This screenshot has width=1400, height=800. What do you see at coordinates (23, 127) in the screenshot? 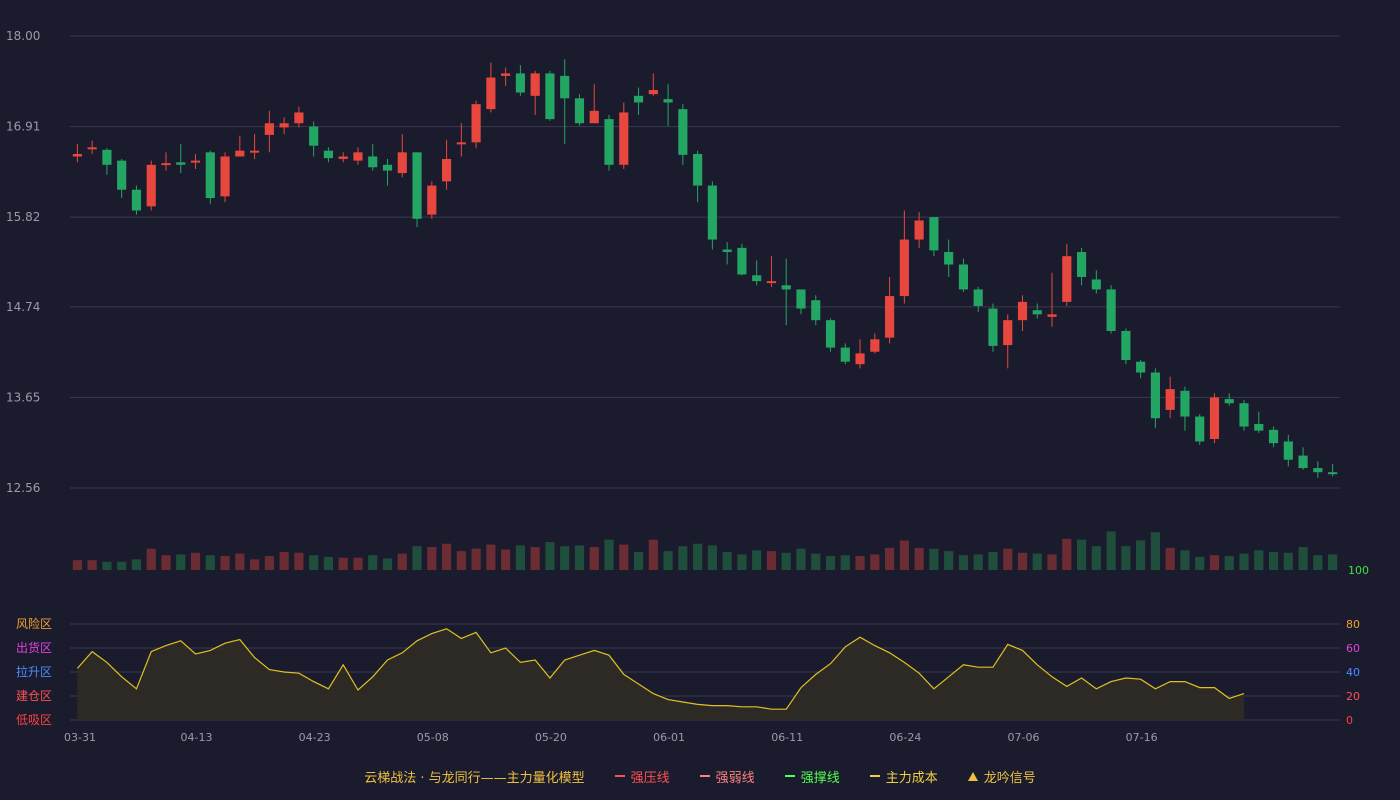
I see `price-tick-label: 16.91` at bounding box center [23, 127].